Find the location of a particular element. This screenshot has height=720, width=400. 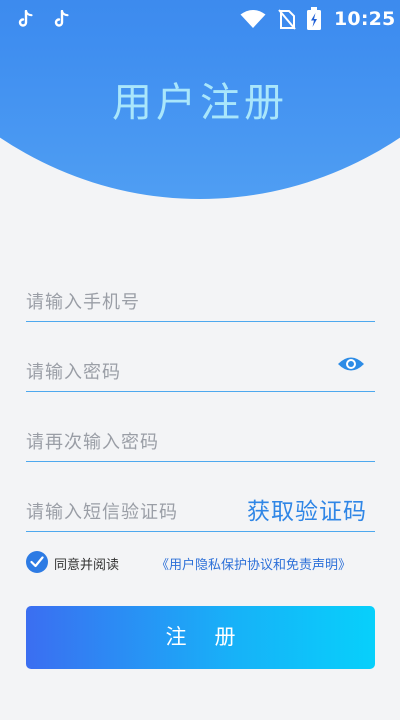

phone-input: 请输入手机号 is located at coordinates (200, 298).